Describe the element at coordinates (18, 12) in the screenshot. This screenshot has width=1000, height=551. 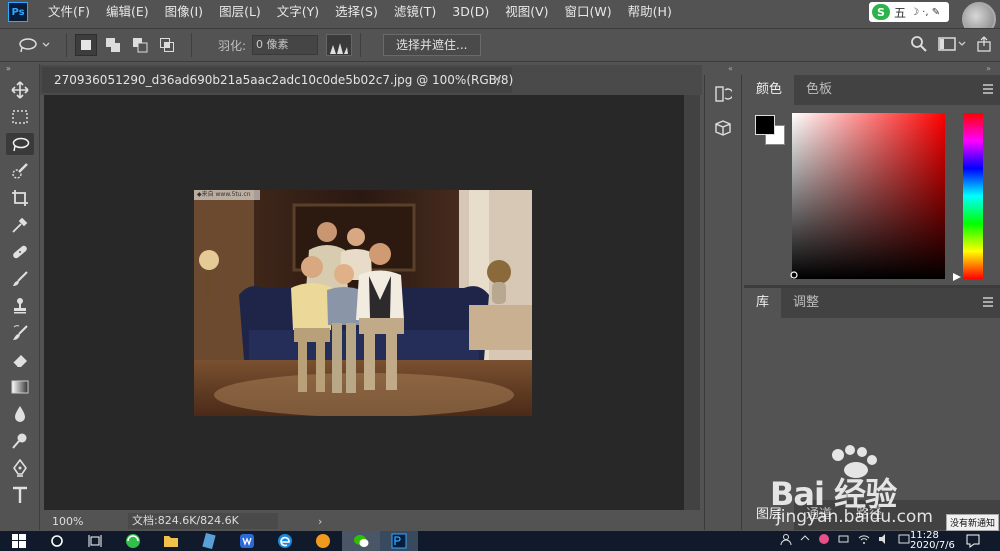
I see `photoshop-logo-icon: Ps` at that location.